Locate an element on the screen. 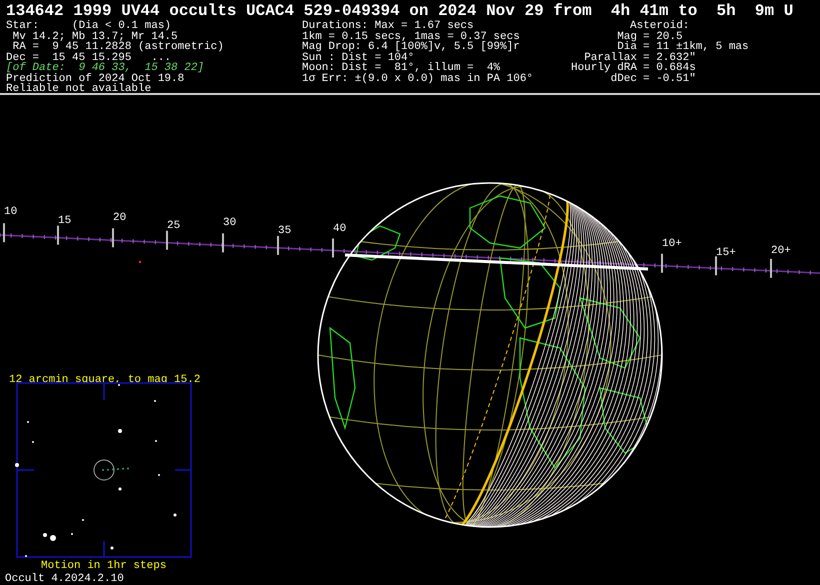 The width and height of the screenshot is (820, 585). asteroid-value: = 2.632" is located at coordinates (669, 57).